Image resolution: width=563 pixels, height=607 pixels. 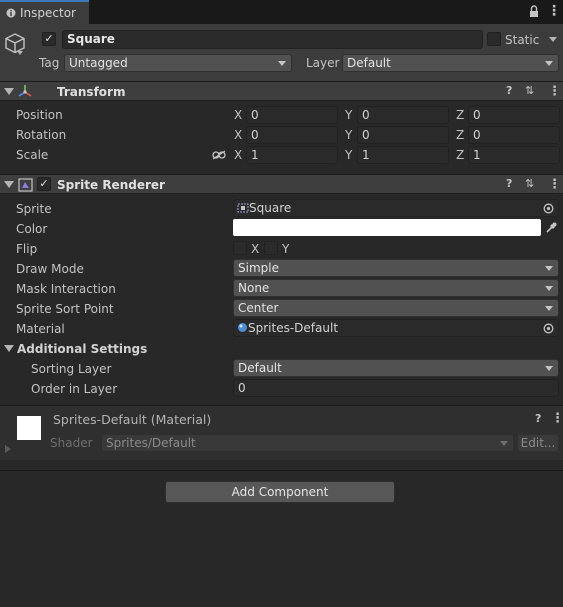 I want to click on position-z-field: 0, so click(x=514, y=115).